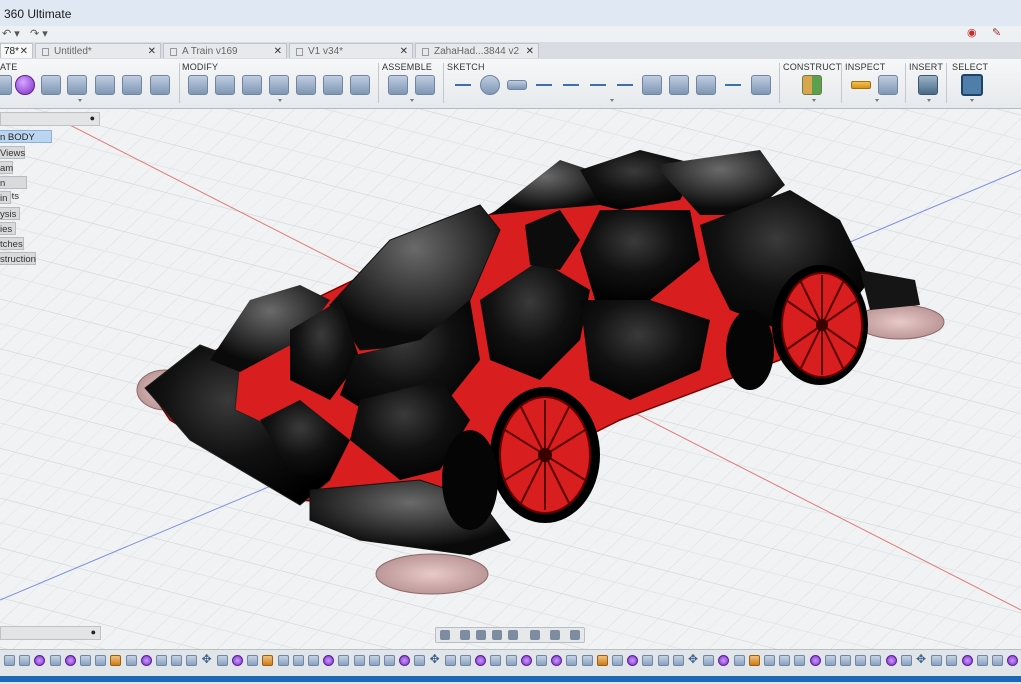 The height and width of the screenshot is (684, 1021). I want to click on group-create: ATE, so click(8, 67).